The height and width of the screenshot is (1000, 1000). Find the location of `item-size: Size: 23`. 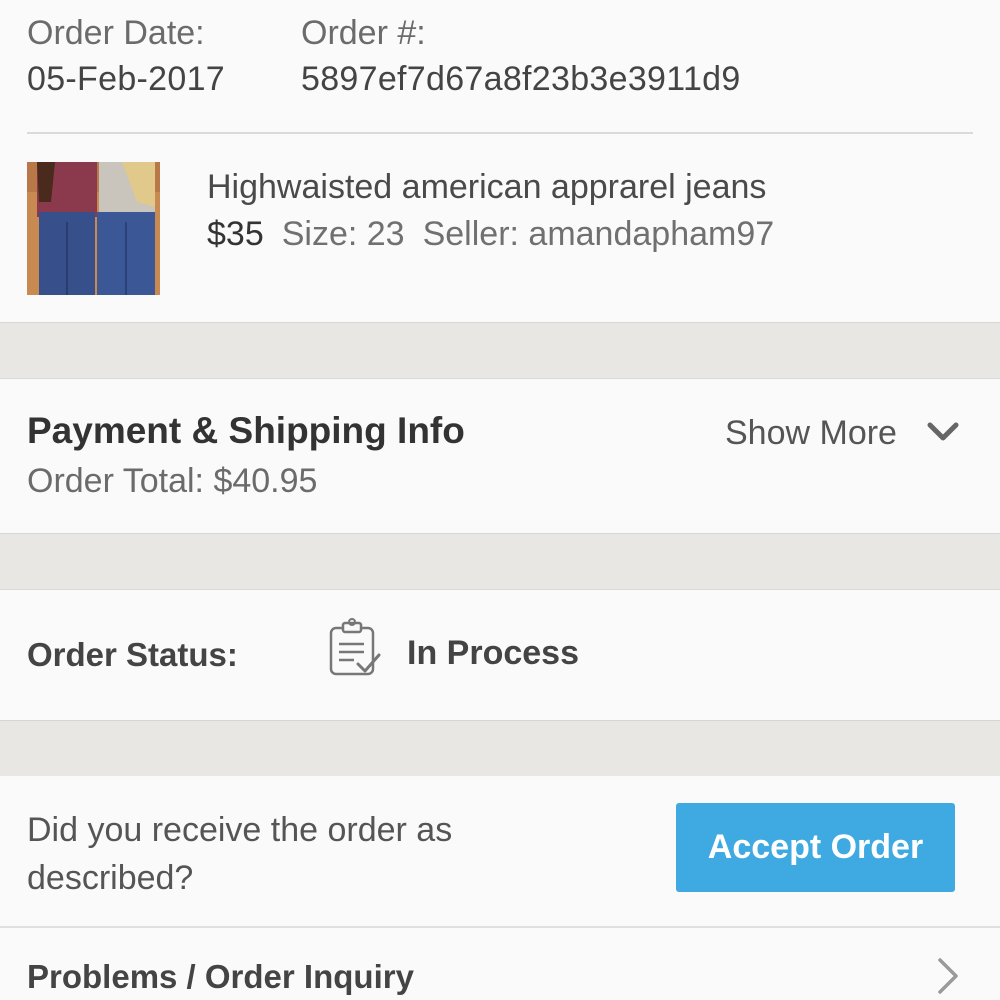

item-size: Size: 23 is located at coordinates (343, 234).